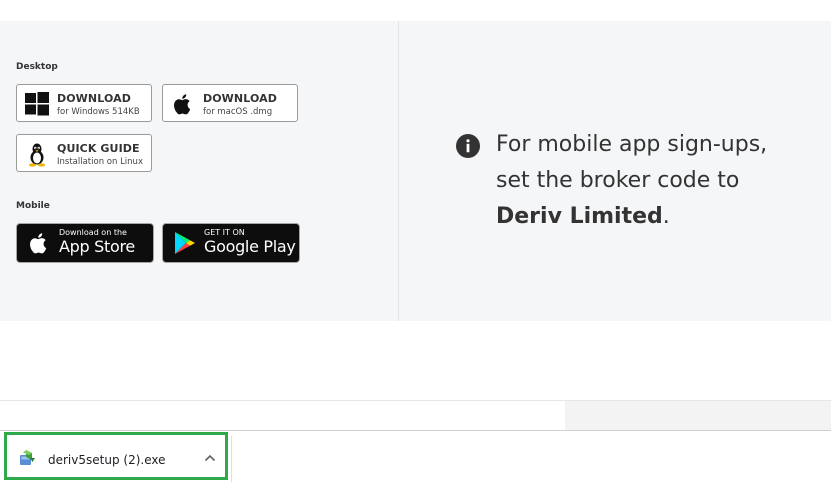  Describe the element at coordinates (185, 243) in the screenshot. I see `google-play-icon` at that location.